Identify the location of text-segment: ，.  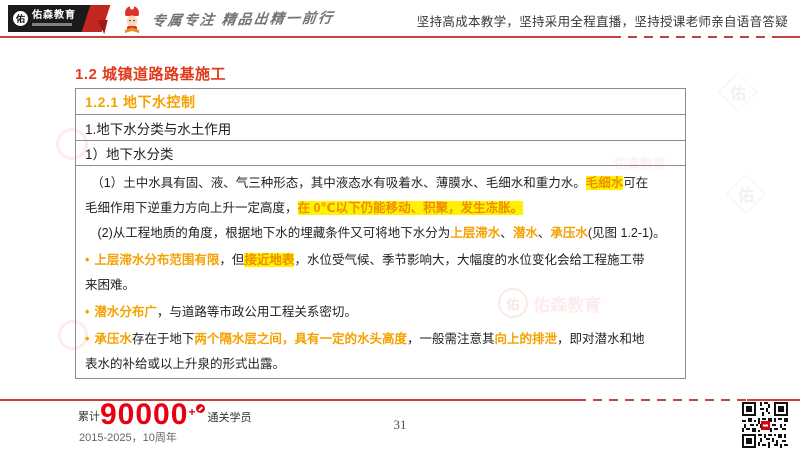
(288, 339).